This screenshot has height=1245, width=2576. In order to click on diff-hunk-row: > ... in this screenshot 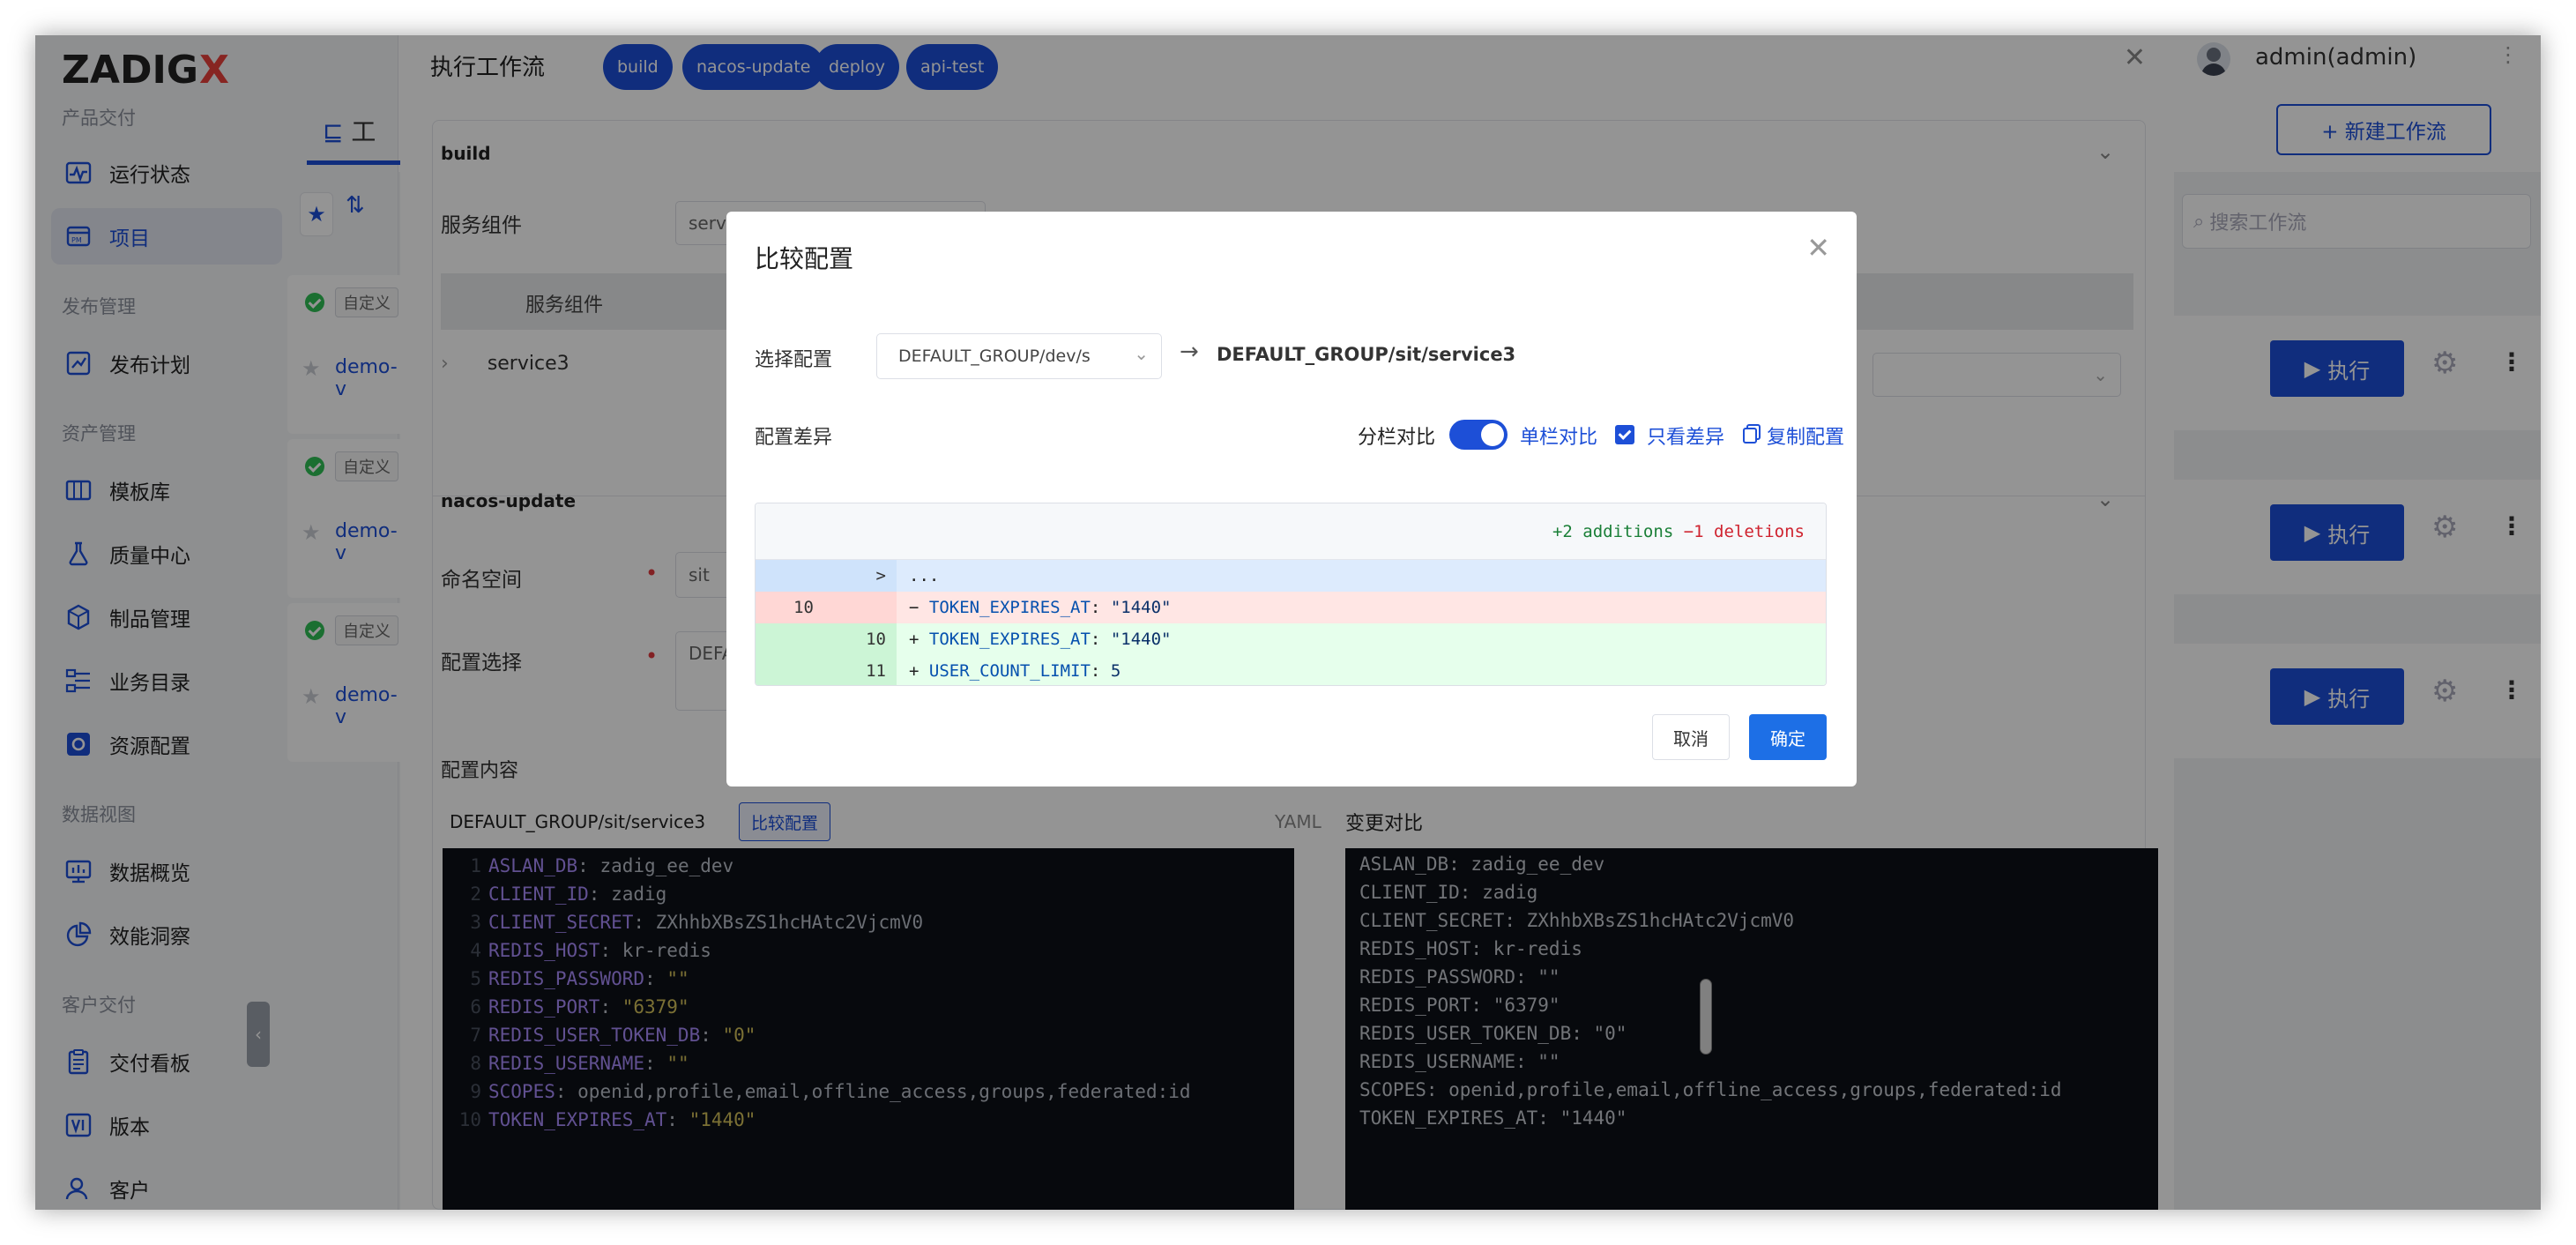, I will do `click(1291, 576)`.